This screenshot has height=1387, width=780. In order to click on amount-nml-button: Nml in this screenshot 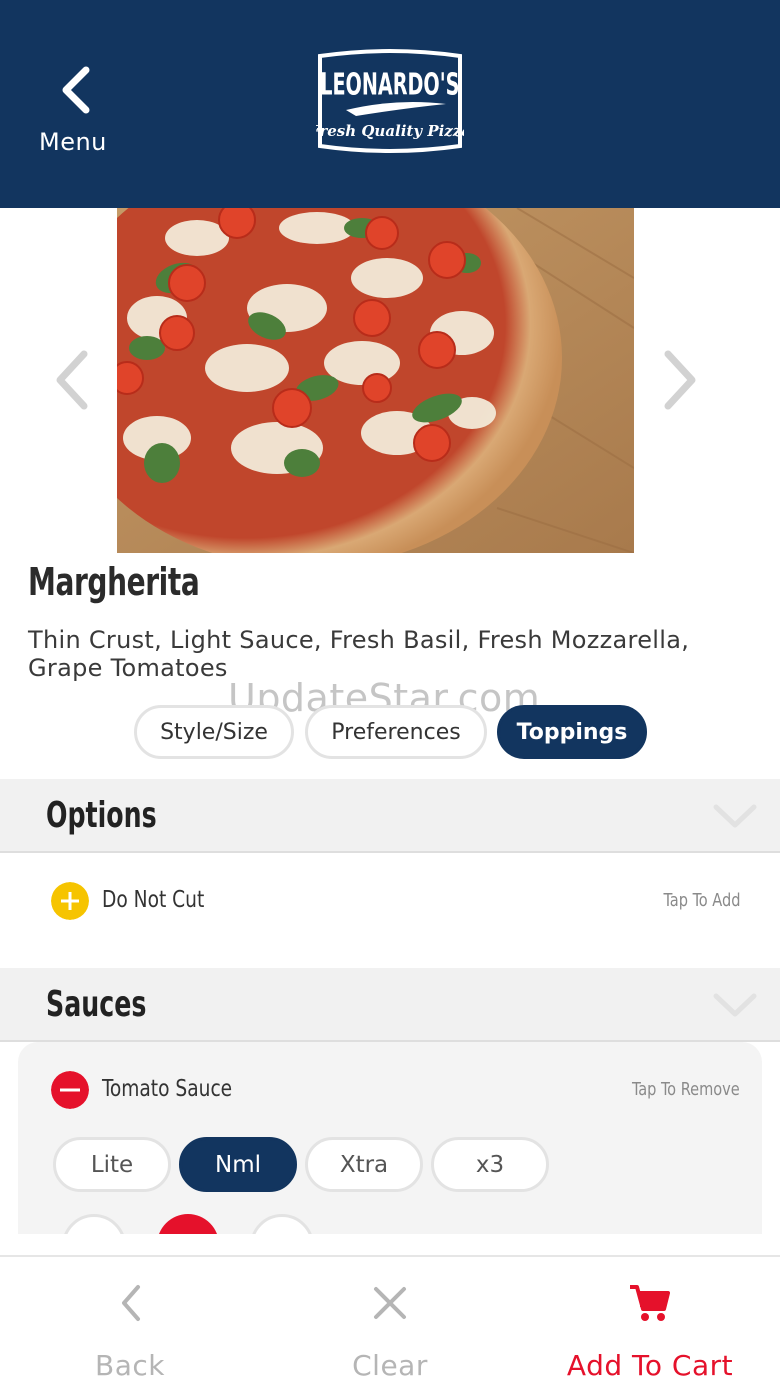, I will do `click(238, 1164)`.